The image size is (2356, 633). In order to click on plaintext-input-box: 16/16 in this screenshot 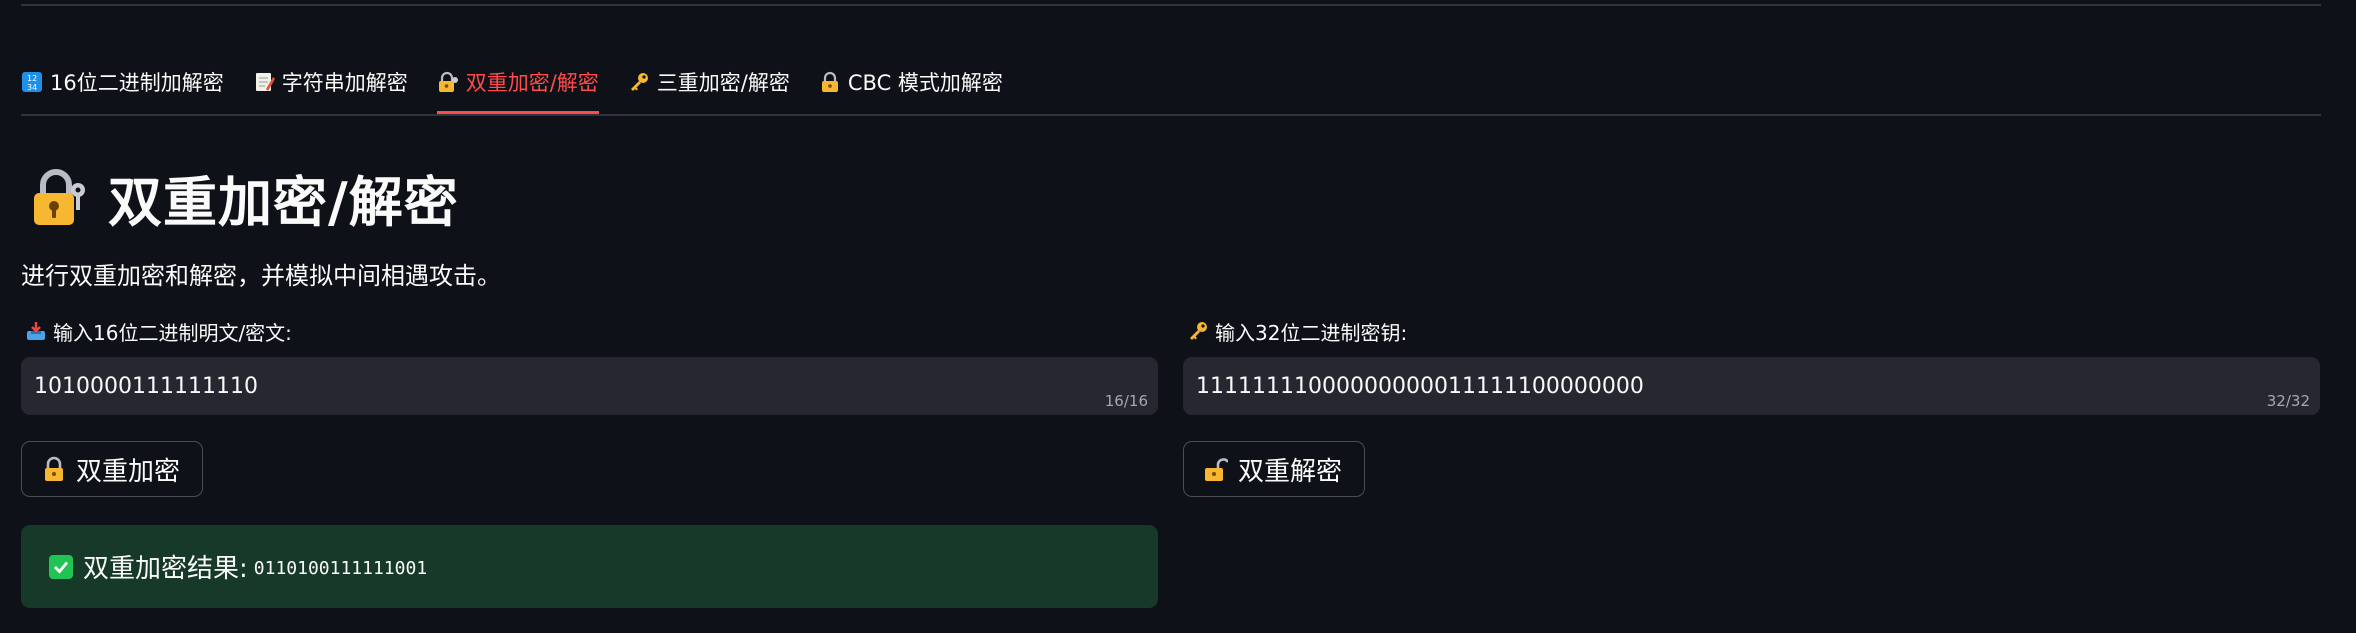, I will do `click(589, 386)`.